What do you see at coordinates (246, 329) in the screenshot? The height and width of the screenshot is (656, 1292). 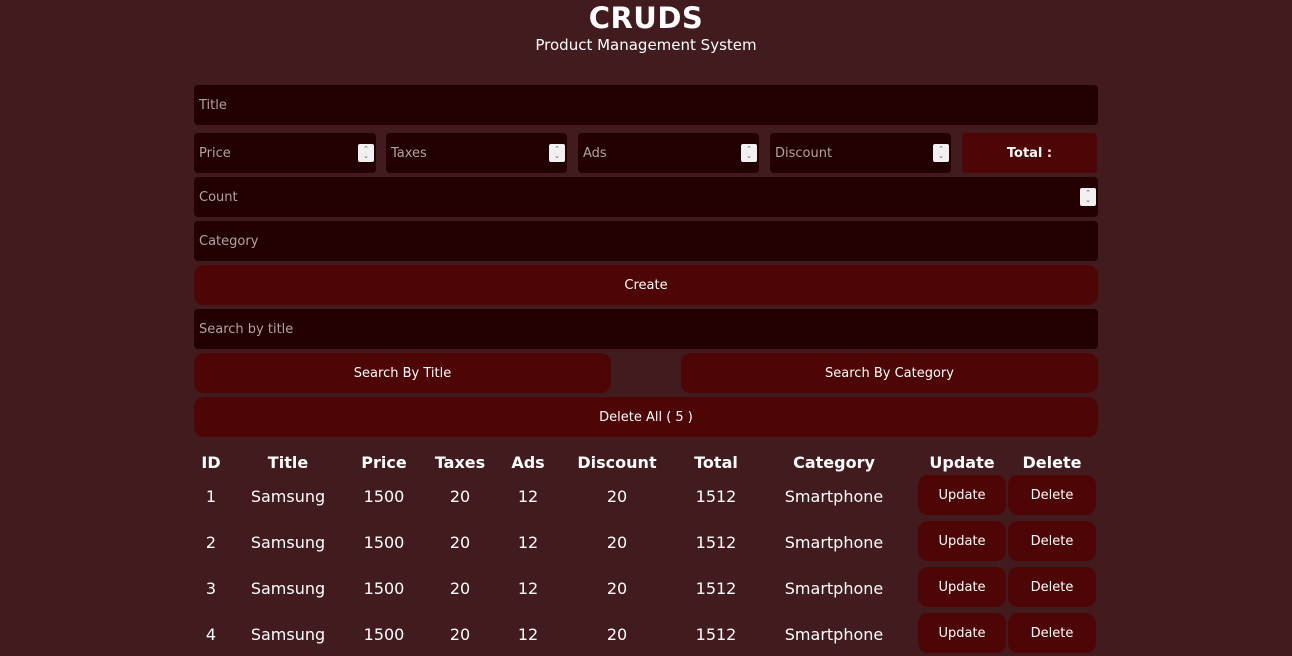 I see `search-input-placeholder: Search by title` at bounding box center [246, 329].